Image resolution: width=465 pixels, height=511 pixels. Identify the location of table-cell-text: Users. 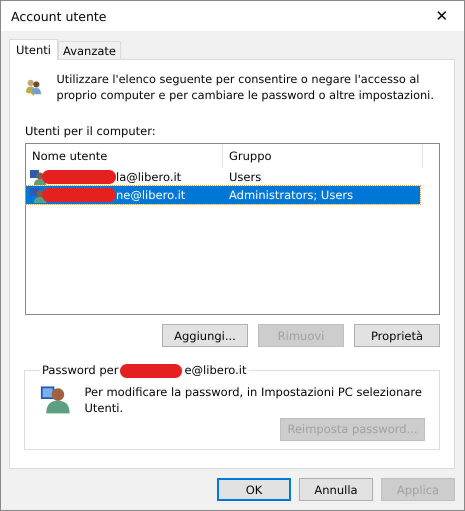
(245, 177).